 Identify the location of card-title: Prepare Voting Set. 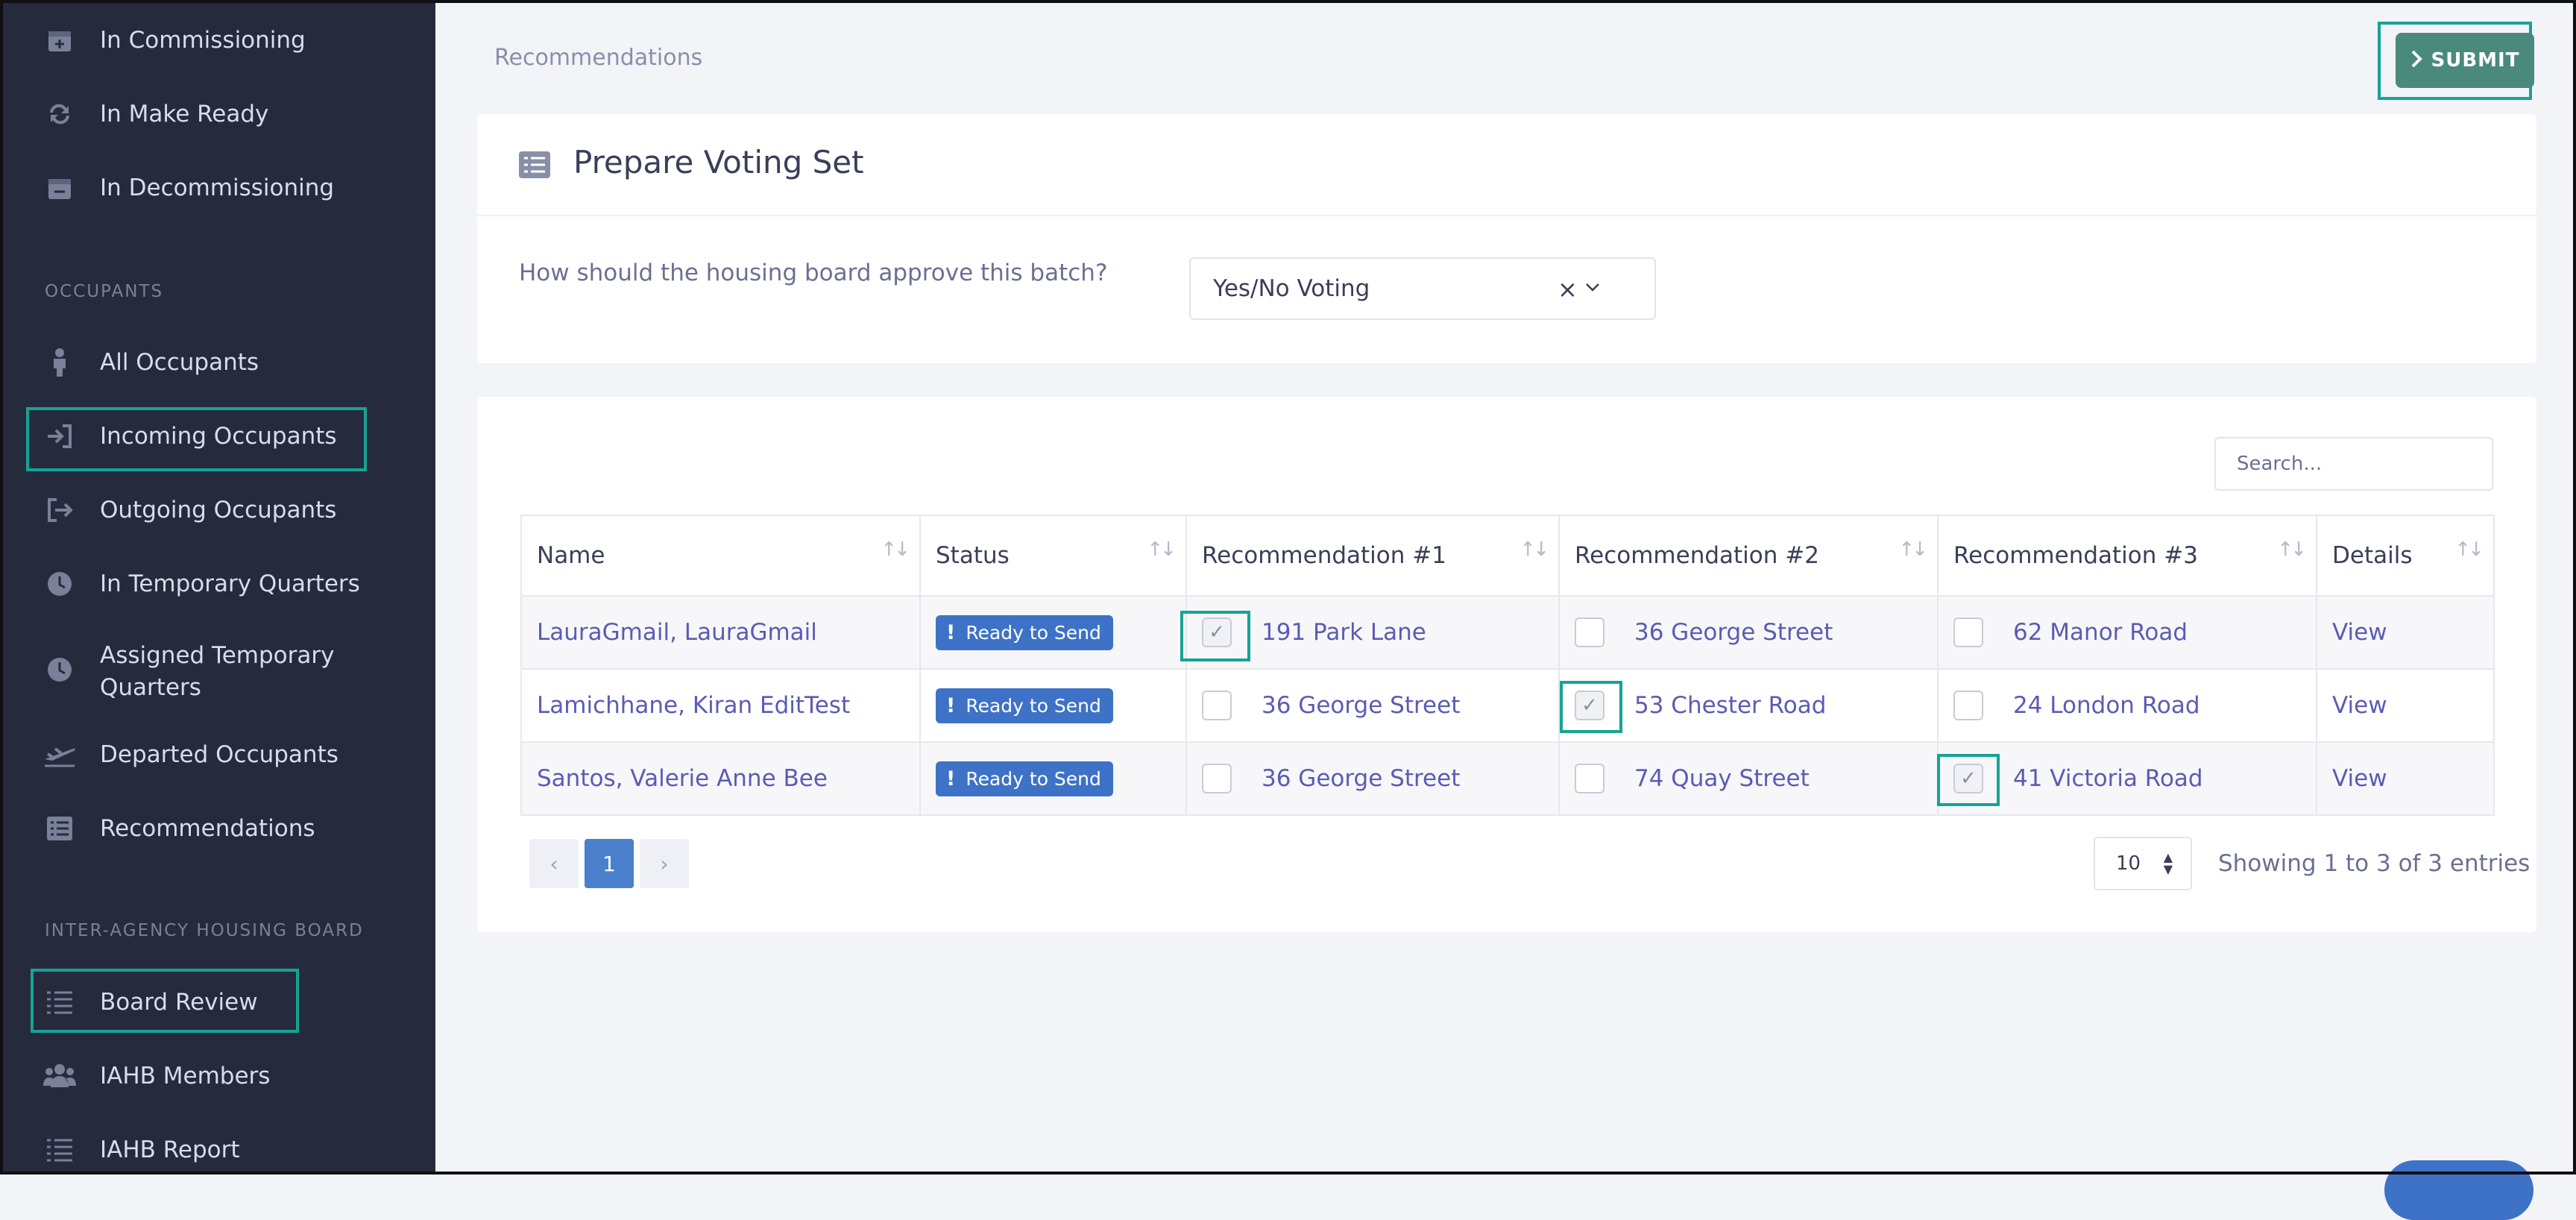
(718, 162).